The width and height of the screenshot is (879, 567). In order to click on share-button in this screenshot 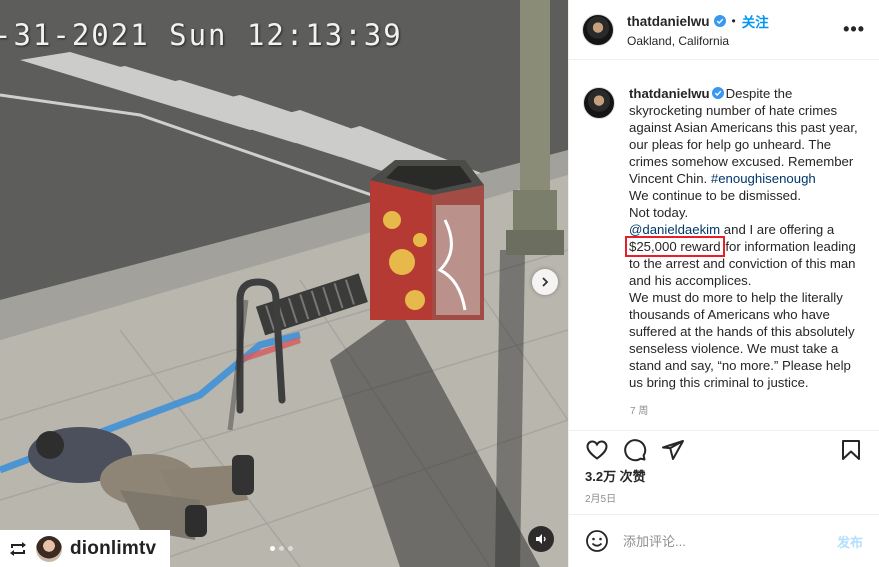, I will do `click(673, 450)`.